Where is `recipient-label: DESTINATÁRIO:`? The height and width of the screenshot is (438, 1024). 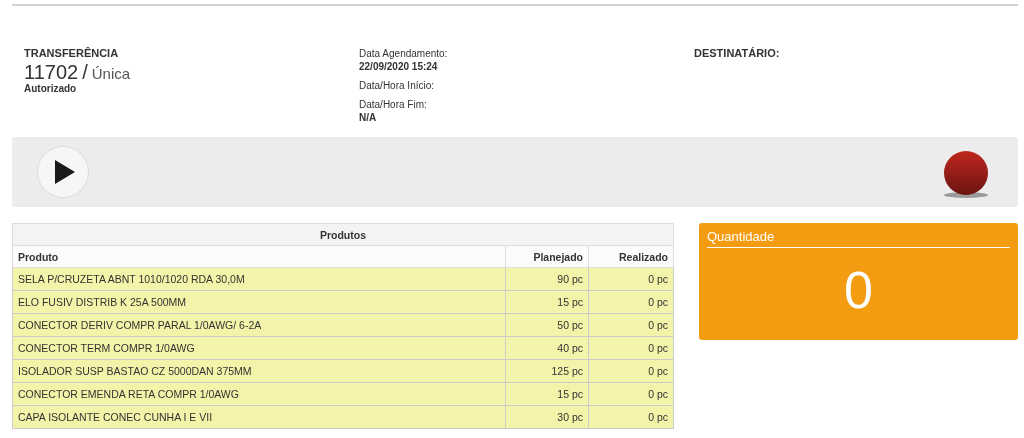 recipient-label: DESTINATÁRIO: is located at coordinates (737, 53).